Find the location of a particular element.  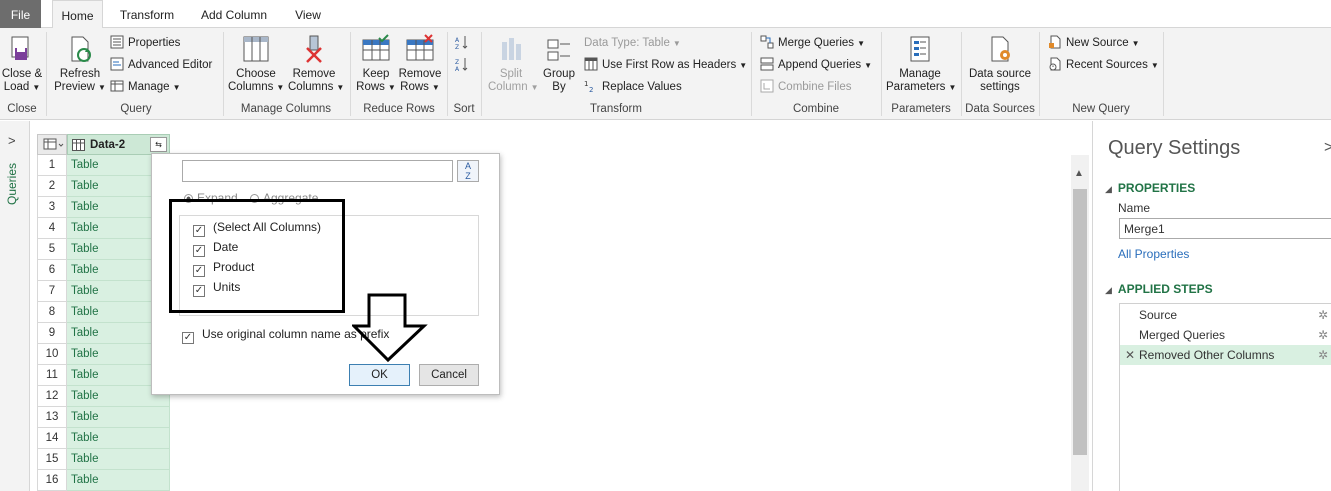

remove-columns-button: Remove Columns ▼ is located at coordinates (316, 64).